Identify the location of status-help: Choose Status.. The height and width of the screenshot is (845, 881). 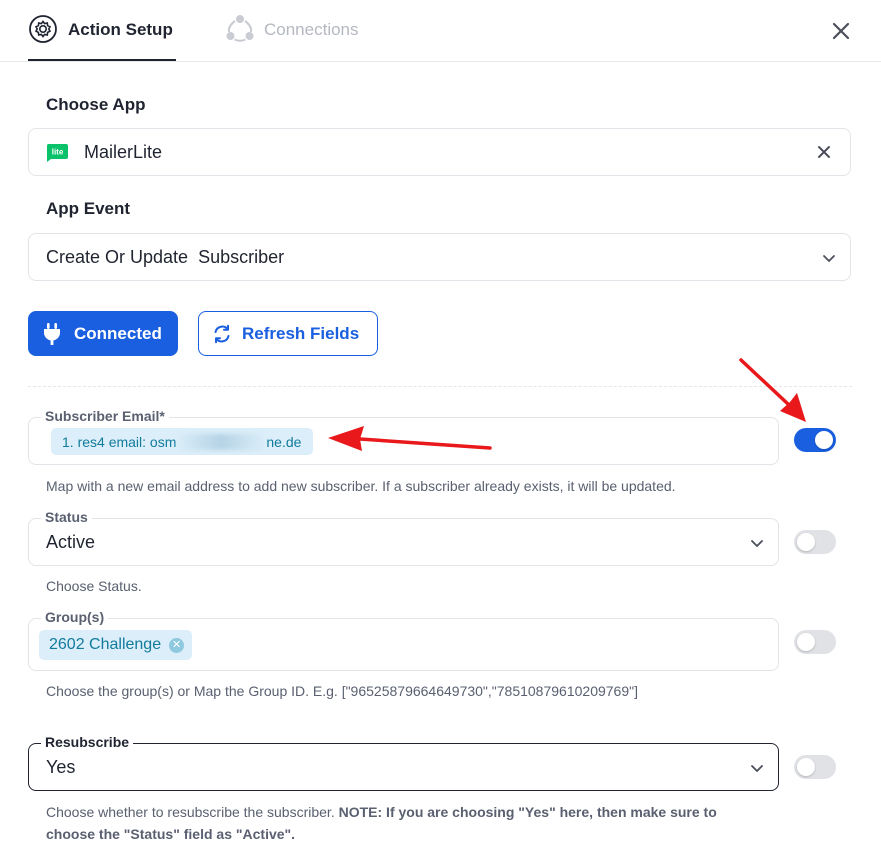
(94, 586).